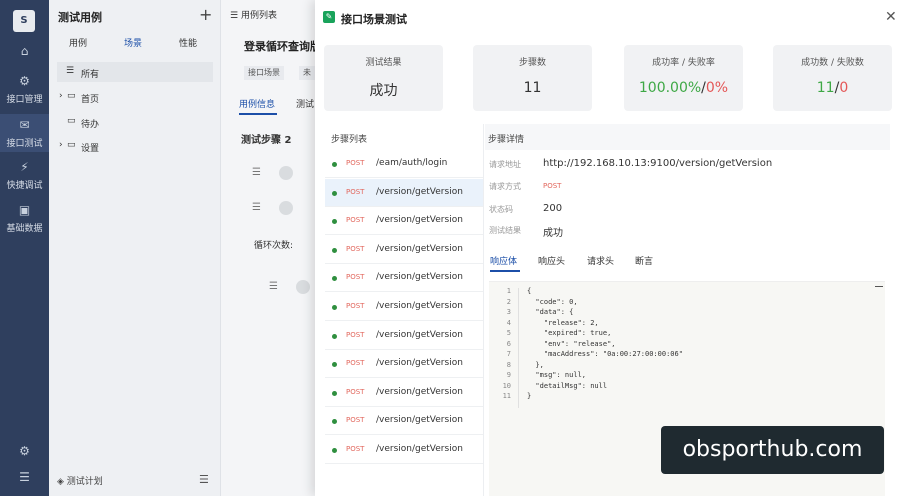 Image resolution: width=906 pixels, height=496 pixels. Describe the element at coordinates (600, 260) in the screenshot. I see `tab-request-headers: 请求头` at that location.